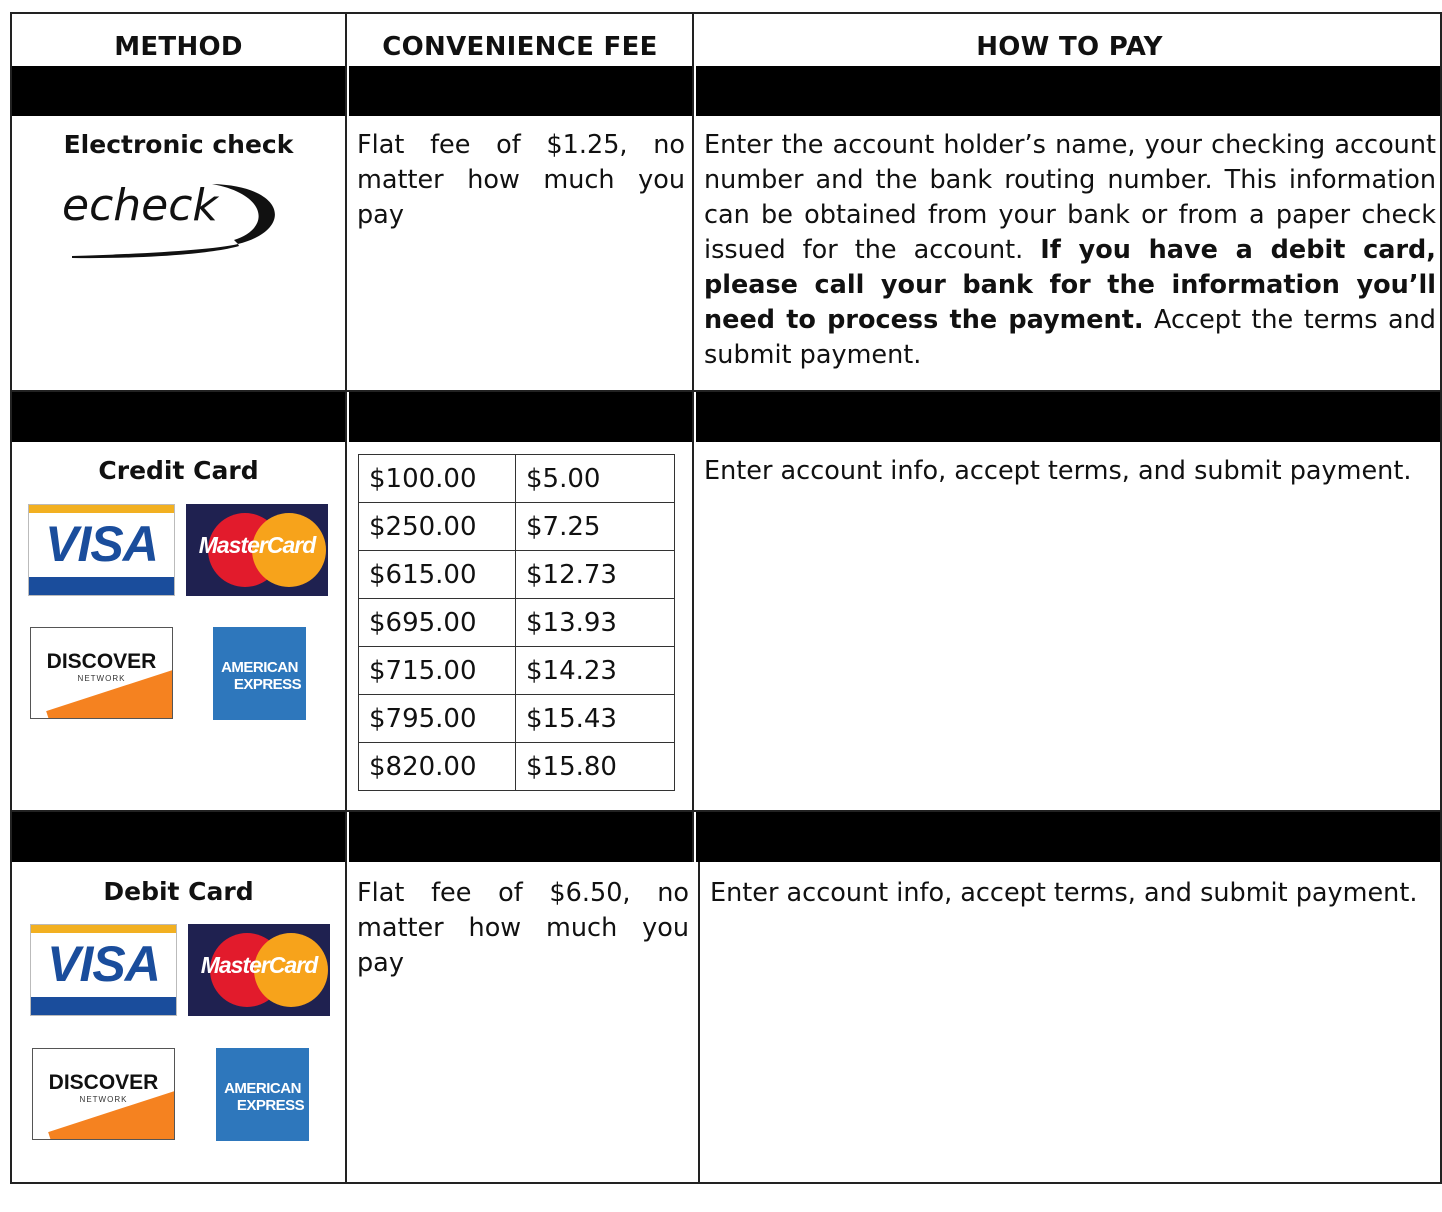 The height and width of the screenshot is (1212, 1442). What do you see at coordinates (520, 47) in the screenshot?
I see `header-fee: CONVENIENCE FEE` at bounding box center [520, 47].